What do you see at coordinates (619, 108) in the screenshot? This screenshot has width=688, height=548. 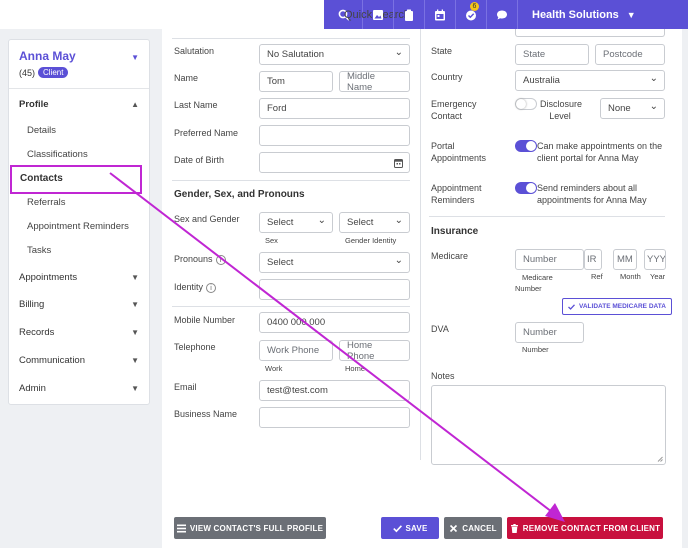 I see `disclosure-value: None` at bounding box center [619, 108].